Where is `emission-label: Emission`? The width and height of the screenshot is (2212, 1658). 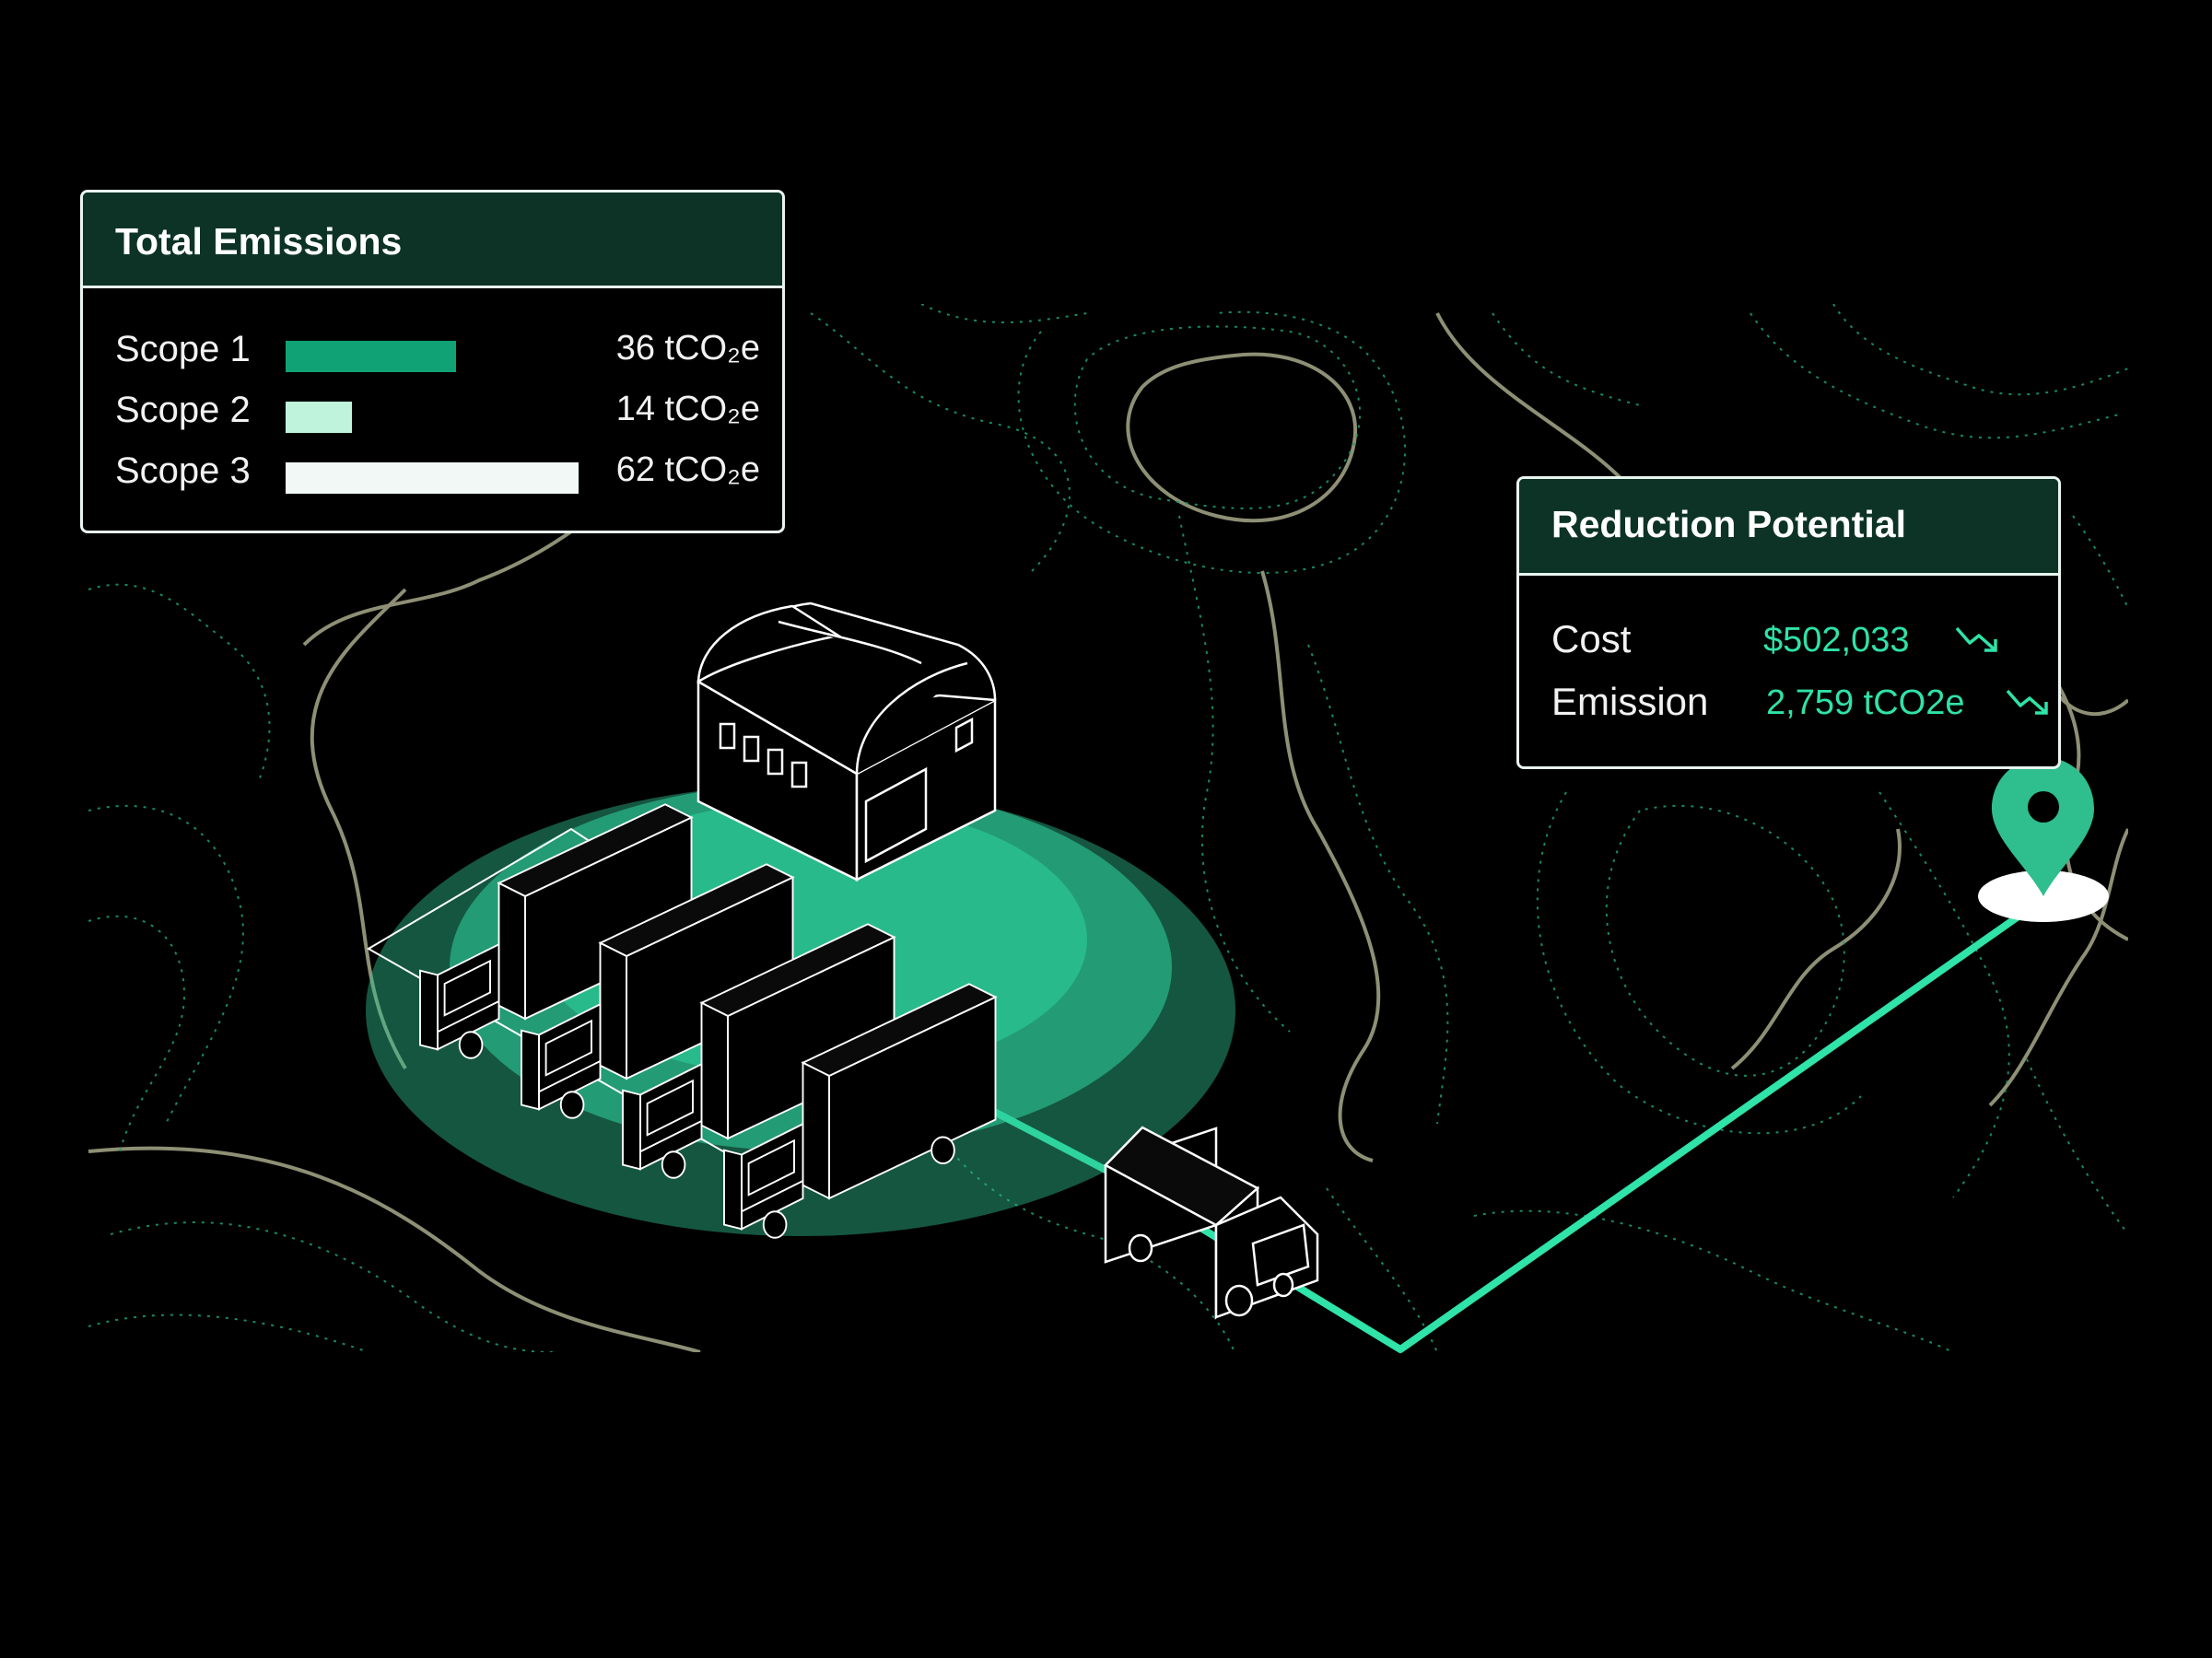 emission-label: Emission is located at coordinates (1630, 701).